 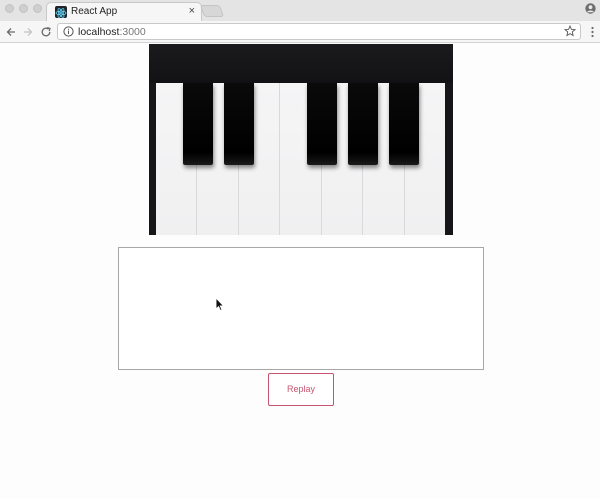 I want to click on replay-button: Replay, so click(x=301, y=389).